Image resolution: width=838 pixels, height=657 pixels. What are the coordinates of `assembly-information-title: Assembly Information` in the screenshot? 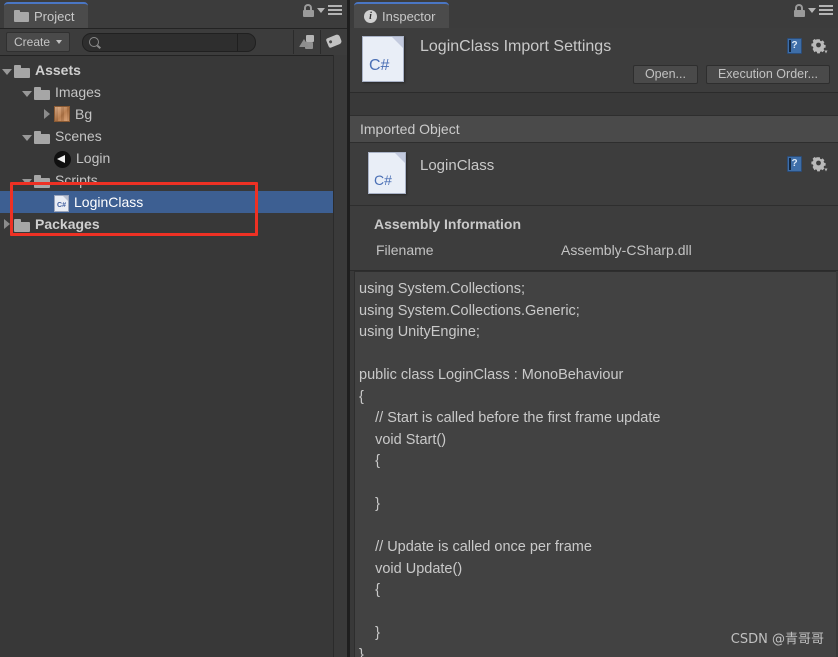 It's located at (448, 224).